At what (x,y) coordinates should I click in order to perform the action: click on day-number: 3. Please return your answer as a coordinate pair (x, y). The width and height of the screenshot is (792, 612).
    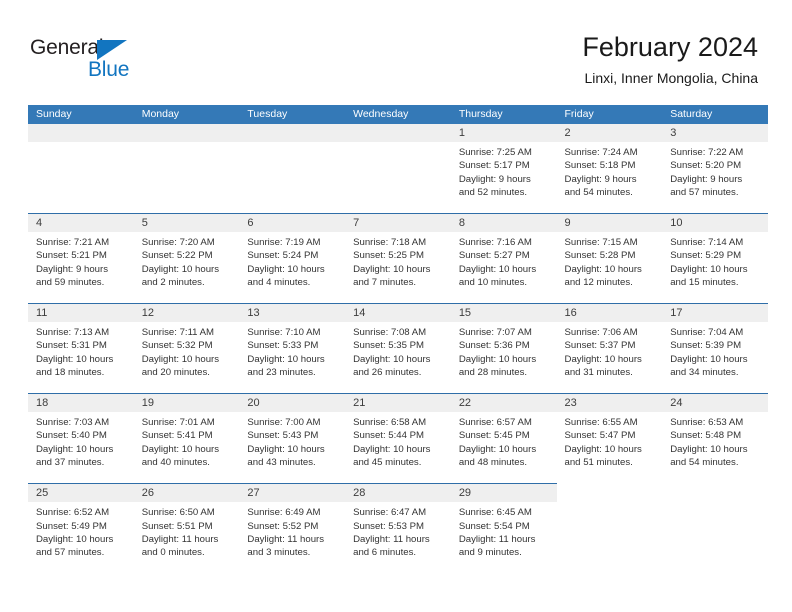
    Looking at the image, I should click on (673, 133).